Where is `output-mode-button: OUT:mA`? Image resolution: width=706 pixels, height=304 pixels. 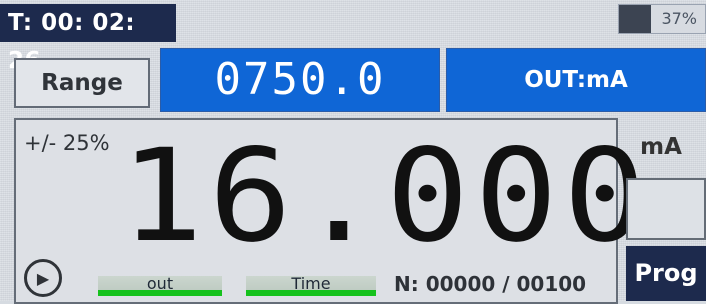
output-mode-button: OUT:mA is located at coordinates (576, 80).